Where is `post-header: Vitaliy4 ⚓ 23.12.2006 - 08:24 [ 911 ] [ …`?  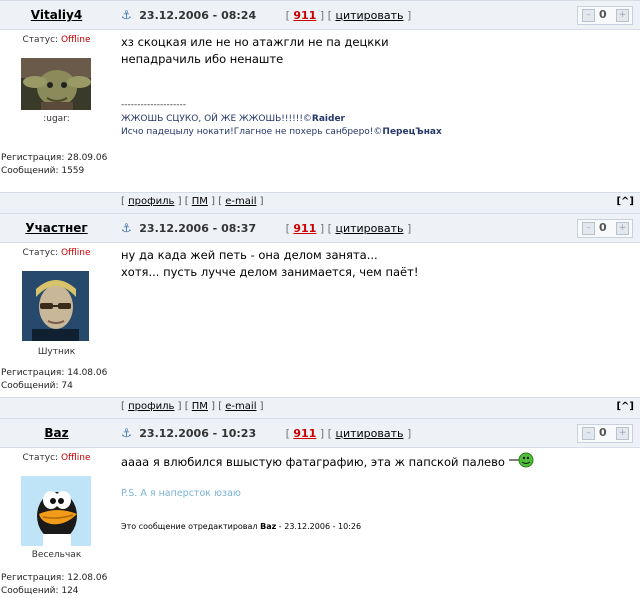 post-header: Vitaliy4 ⚓ 23.12.2006 - 08:24 [ 911 ] [ … is located at coordinates (320, 15).